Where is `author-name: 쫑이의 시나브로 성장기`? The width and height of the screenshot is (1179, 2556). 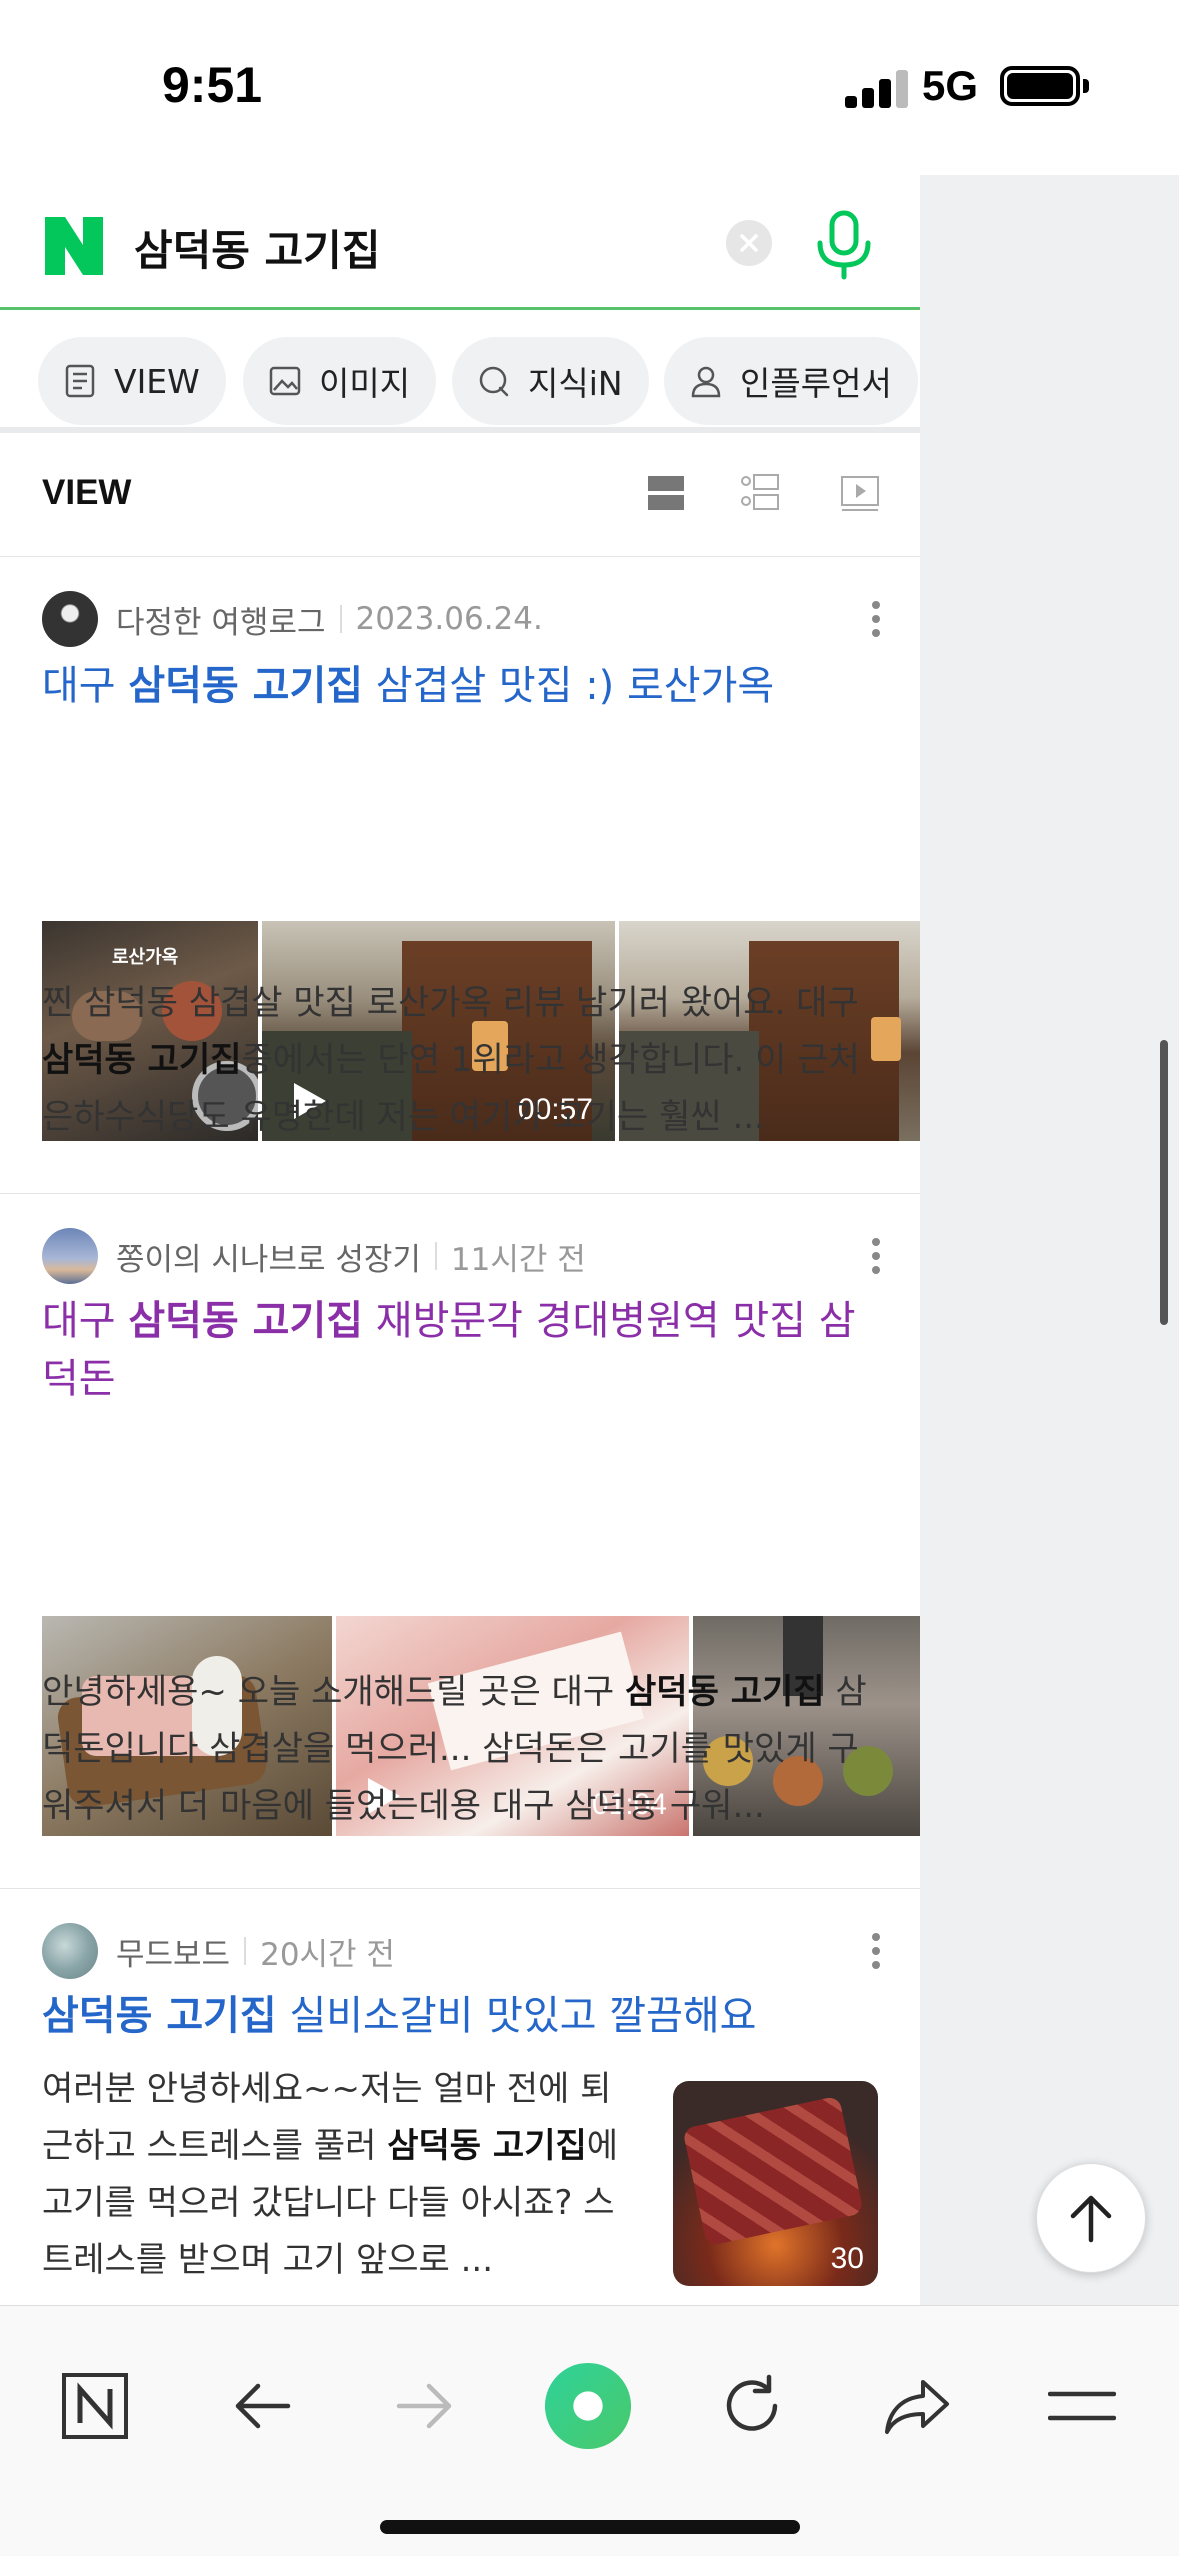
author-name: 쫑이의 시나브로 성장기 is located at coordinates (268, 1256).